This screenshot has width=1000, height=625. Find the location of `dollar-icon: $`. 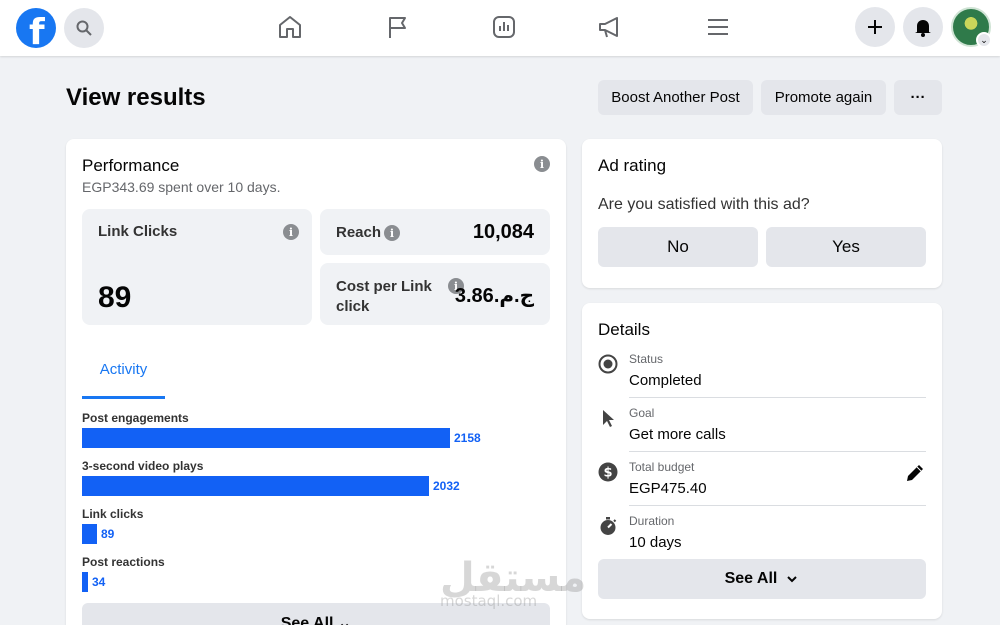

dollar-icon: $ is located at coordinates (608, 472).